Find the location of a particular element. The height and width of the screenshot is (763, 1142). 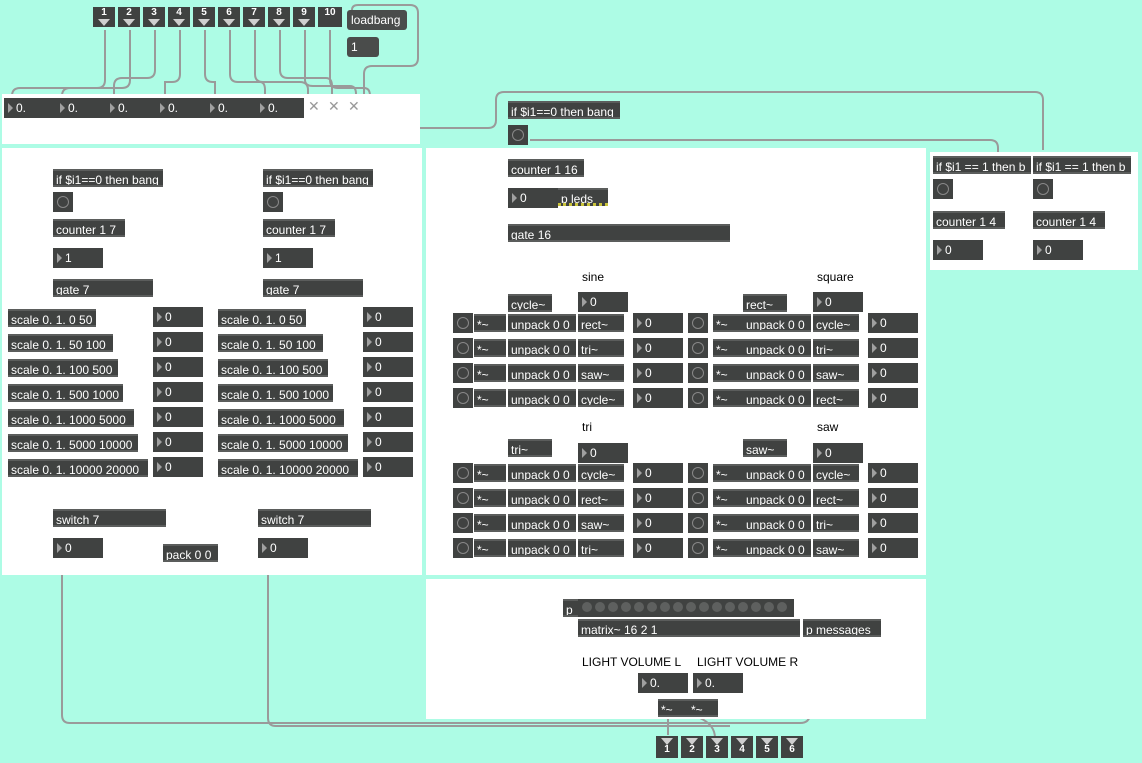

scale-object: scale 0. 1. 50 100 is located at coordinates (270, 343).